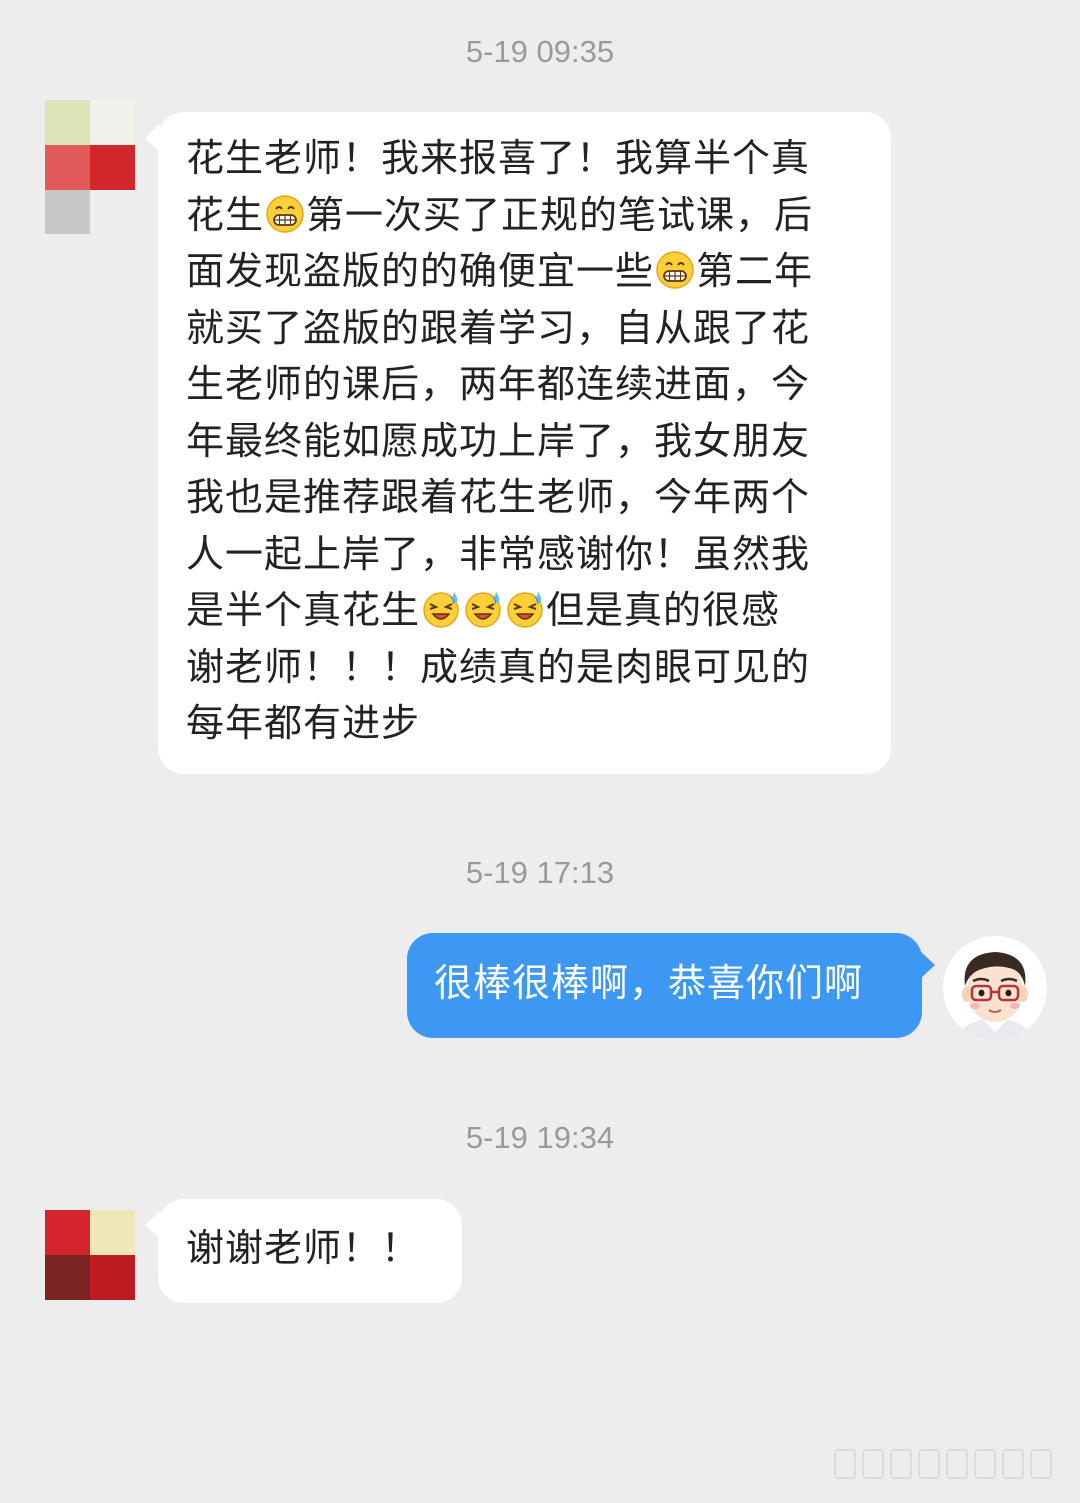 The width and height of the screenshot is (1080, 1503). What do you see at coordinates (540, 51) in the screenshot?
I see `timestamp-1: 5-19 09:35` at bounding box center [540, 51].